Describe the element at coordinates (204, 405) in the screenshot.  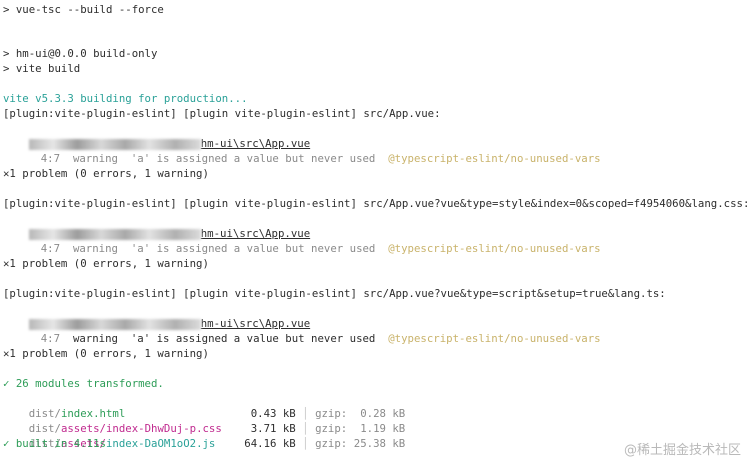
I see `output-file-row: dist/index.html 0.43 kB │ gzip: 0.28 kB` at that location.